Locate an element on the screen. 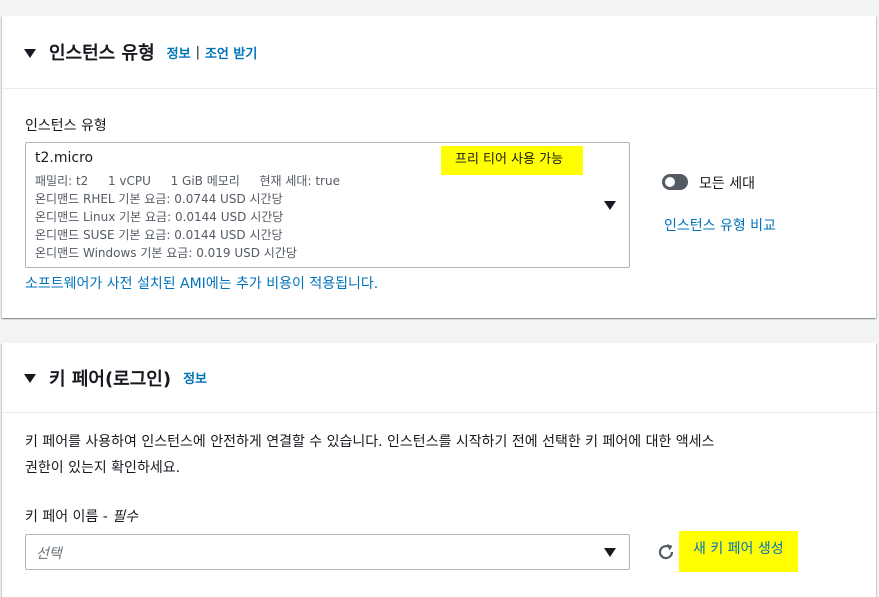 The width and height of the screenshot is (879, 597). instance-name: t2.micro is located at coordinates (64, 158).